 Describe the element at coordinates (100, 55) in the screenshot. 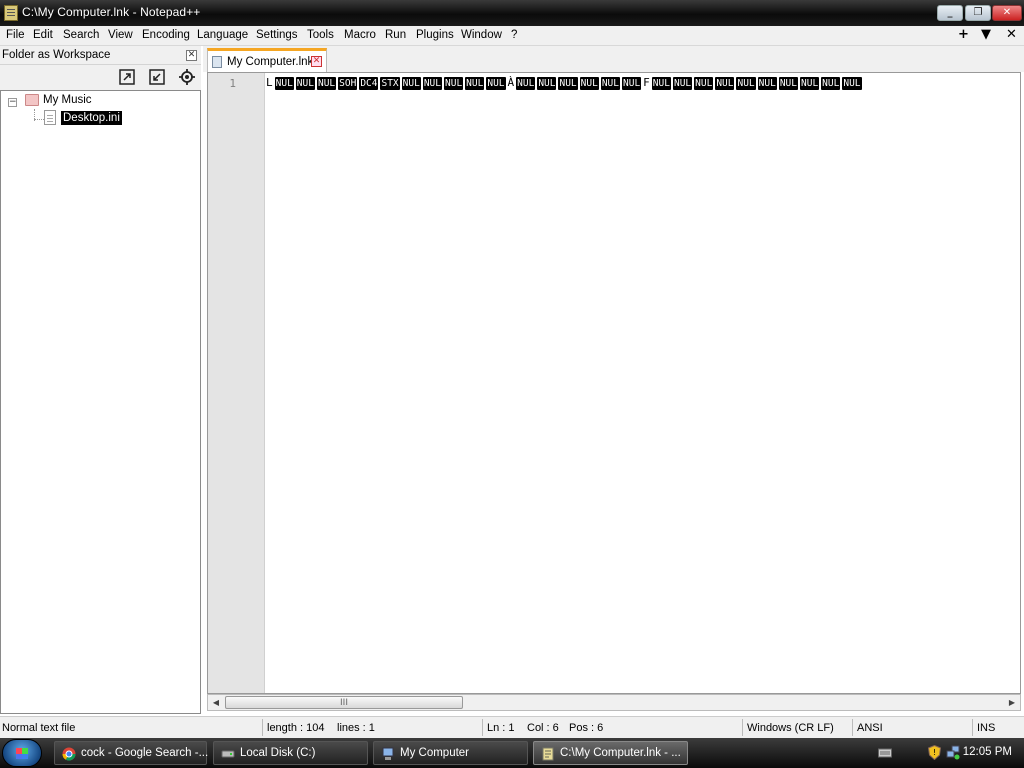

I see `folder-workspace-header: Folder as Workspace ✕` at that location.